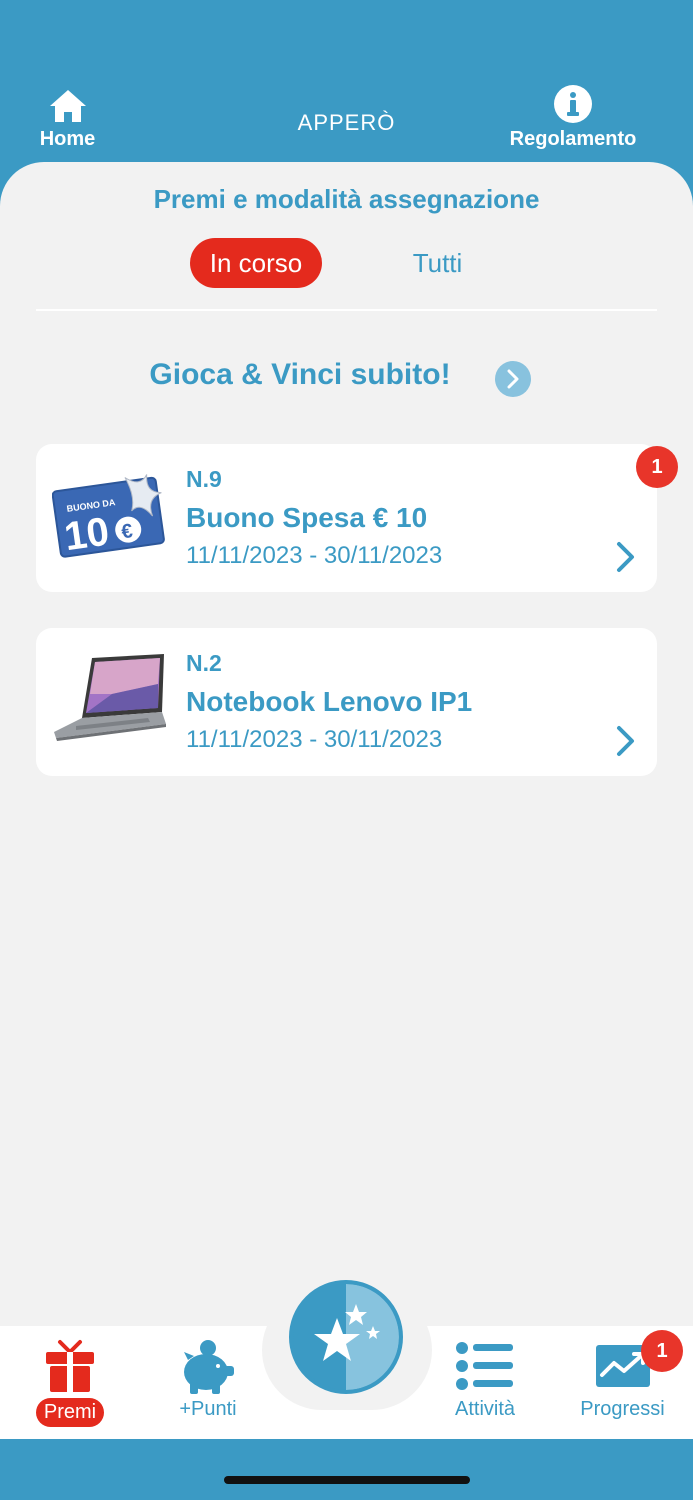 Image resolution: width=693 pixels, height=1500 pixels. What do you see at coordinates (356, 1337) in the screenshot?
I see `stars-icon` at bounding box center [356, 1337].